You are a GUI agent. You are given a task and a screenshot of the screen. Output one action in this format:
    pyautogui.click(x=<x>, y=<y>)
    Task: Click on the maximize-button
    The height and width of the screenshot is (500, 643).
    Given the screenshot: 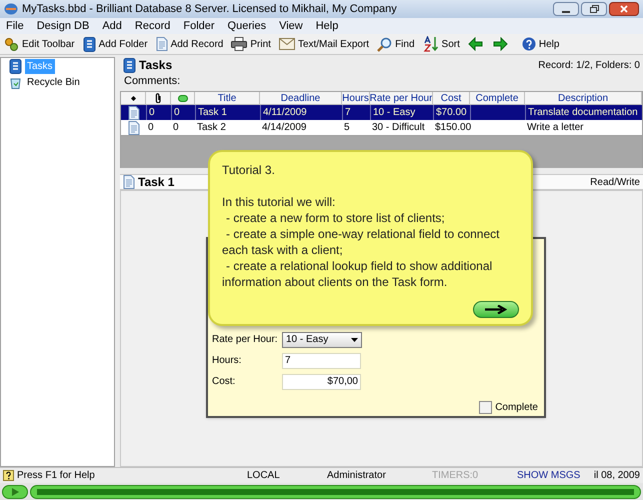 What is the action you would take?
    pyautogui.click(x=594, y=9)
    